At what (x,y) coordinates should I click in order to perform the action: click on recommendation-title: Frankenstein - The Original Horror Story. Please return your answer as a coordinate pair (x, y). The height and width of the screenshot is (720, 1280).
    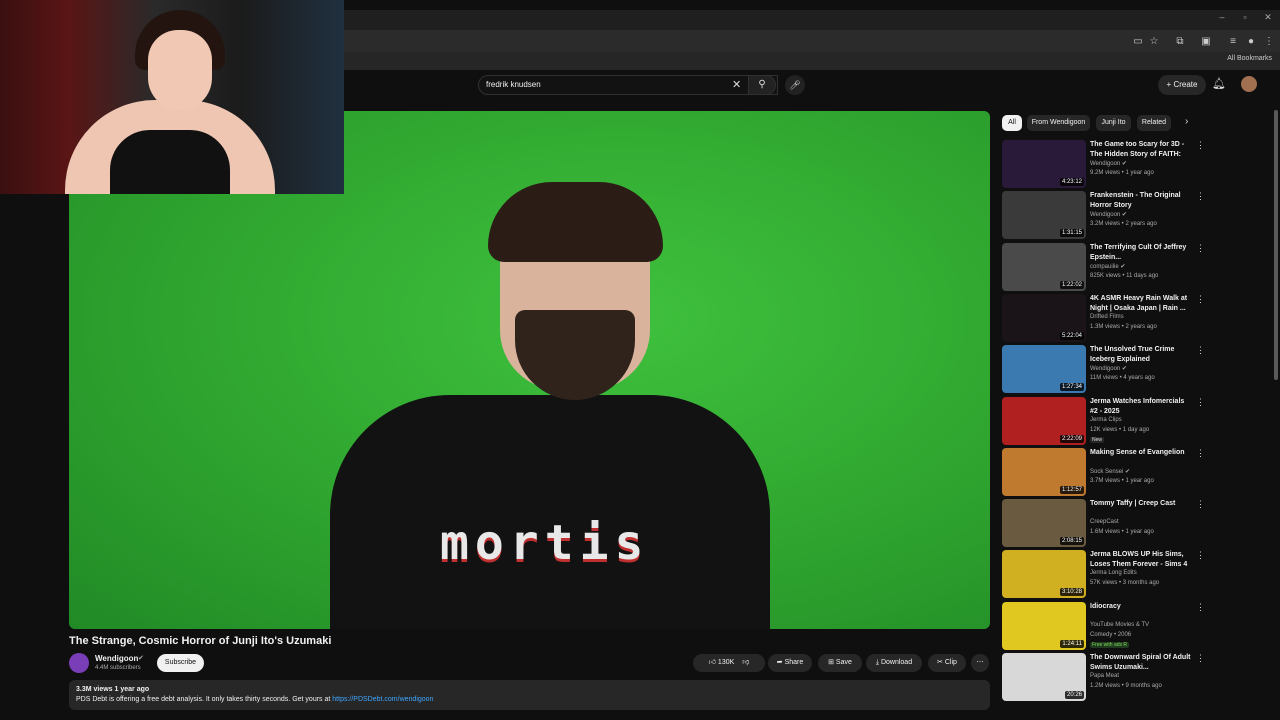
    Looking at the image, I should click on (1141, 201).